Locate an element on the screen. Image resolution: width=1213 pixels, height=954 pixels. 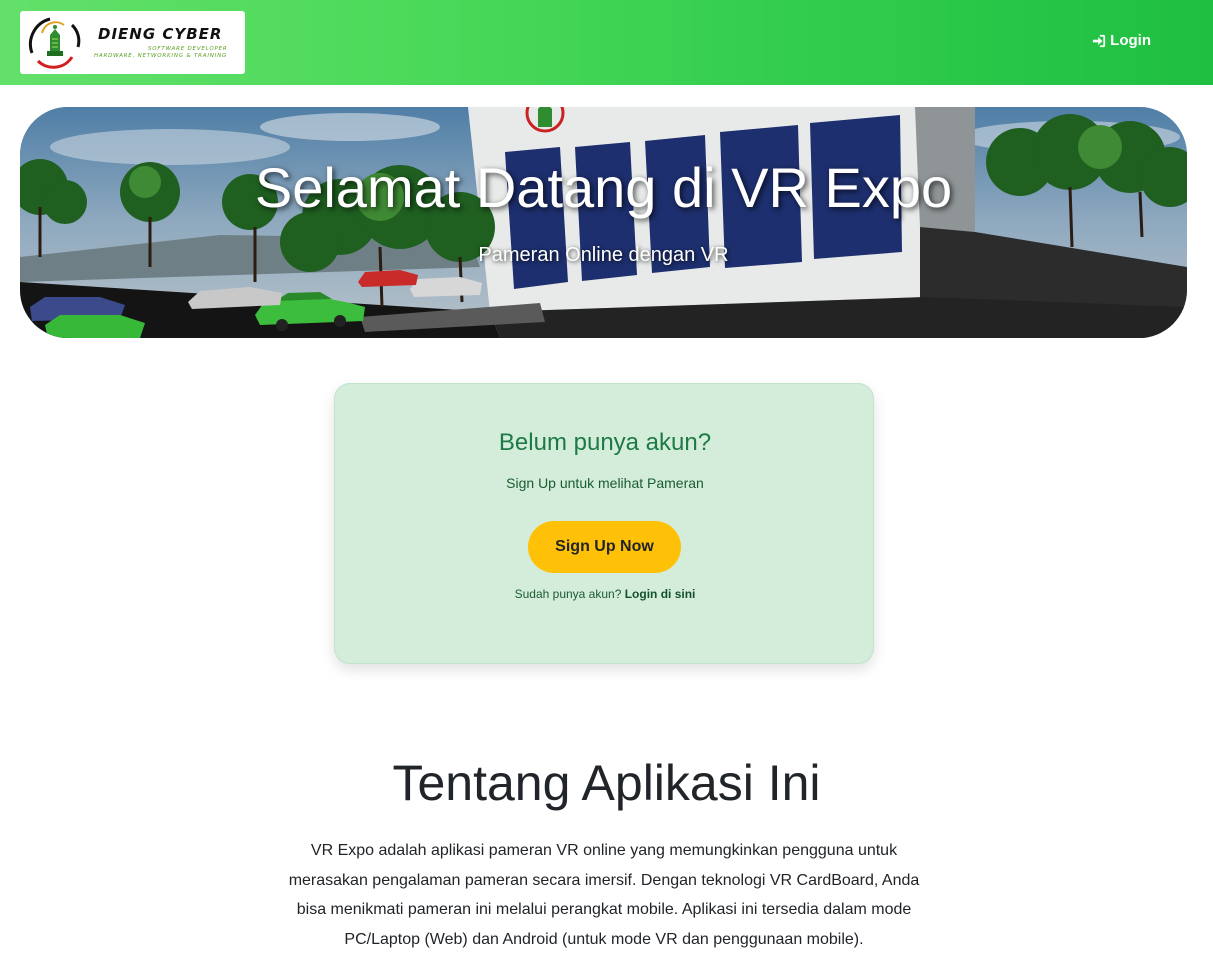
hero-subtitle: Pameran Online dengan VR is located at coordinates (603, 255).